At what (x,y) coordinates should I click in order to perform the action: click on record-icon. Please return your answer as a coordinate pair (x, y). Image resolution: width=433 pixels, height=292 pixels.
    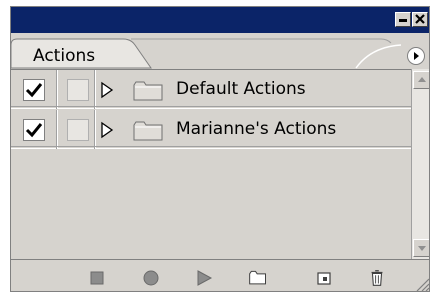
    Looking at the image, I should click on (151, 278).